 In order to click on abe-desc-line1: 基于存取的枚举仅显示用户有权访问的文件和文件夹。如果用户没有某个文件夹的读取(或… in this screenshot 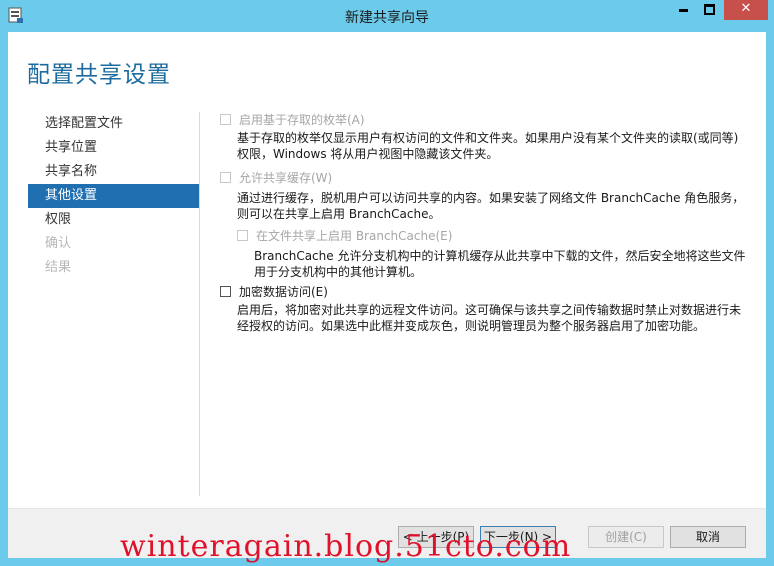, I will do `click(488, 138)`.